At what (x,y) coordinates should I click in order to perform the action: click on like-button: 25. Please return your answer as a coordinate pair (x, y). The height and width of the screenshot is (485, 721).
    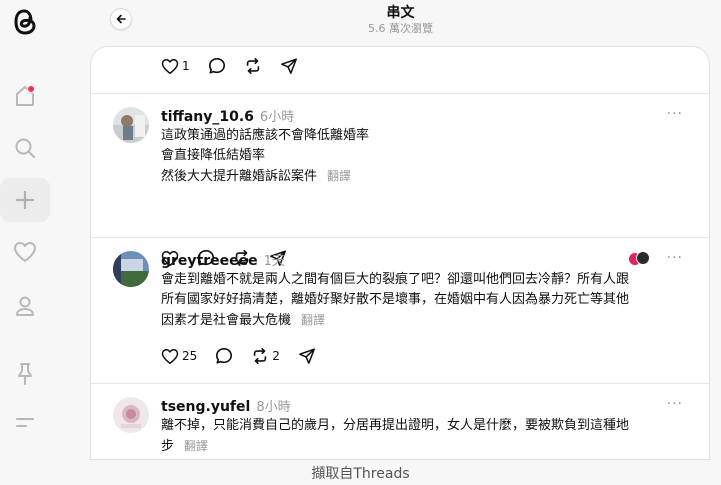
    Looking at the image, I should click on (179, 356).